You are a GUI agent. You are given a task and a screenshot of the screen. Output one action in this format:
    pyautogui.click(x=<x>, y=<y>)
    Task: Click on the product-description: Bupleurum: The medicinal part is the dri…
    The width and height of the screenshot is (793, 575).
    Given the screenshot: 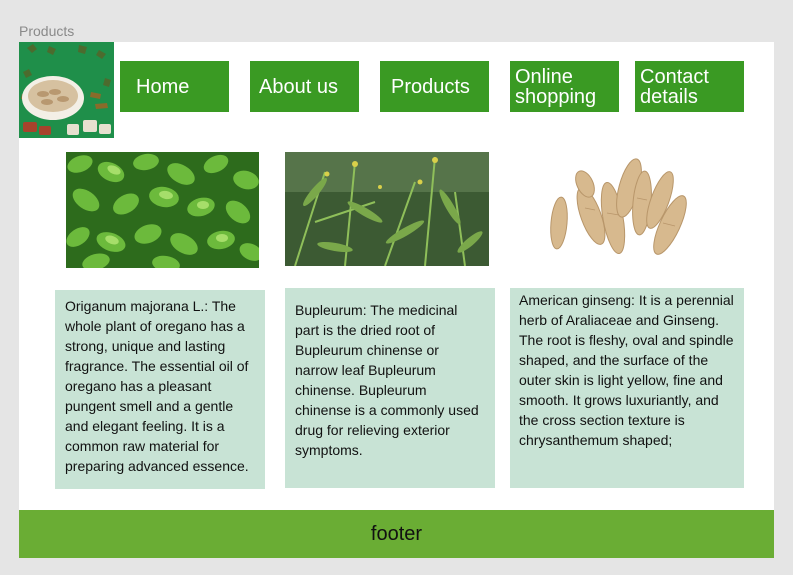 What is the action you would take?
    pyautogui.click(x=387, y=380)
    